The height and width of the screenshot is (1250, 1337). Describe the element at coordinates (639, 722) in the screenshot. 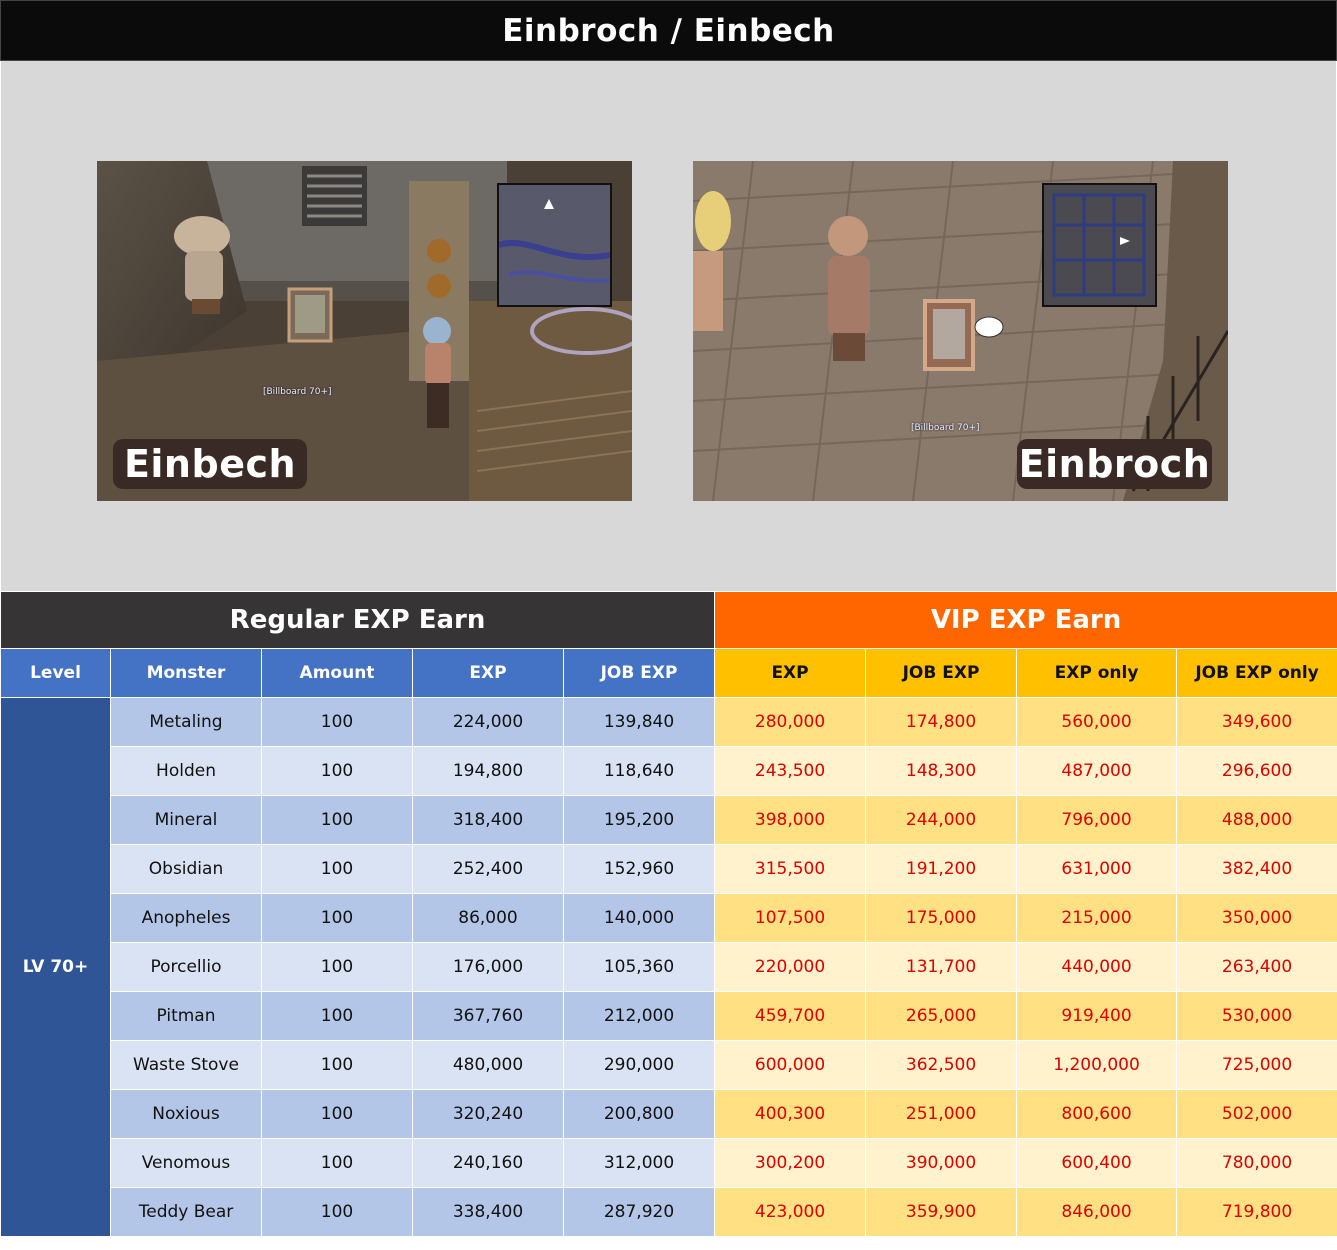

I see `job-exp-cell: 139,840` at that location.